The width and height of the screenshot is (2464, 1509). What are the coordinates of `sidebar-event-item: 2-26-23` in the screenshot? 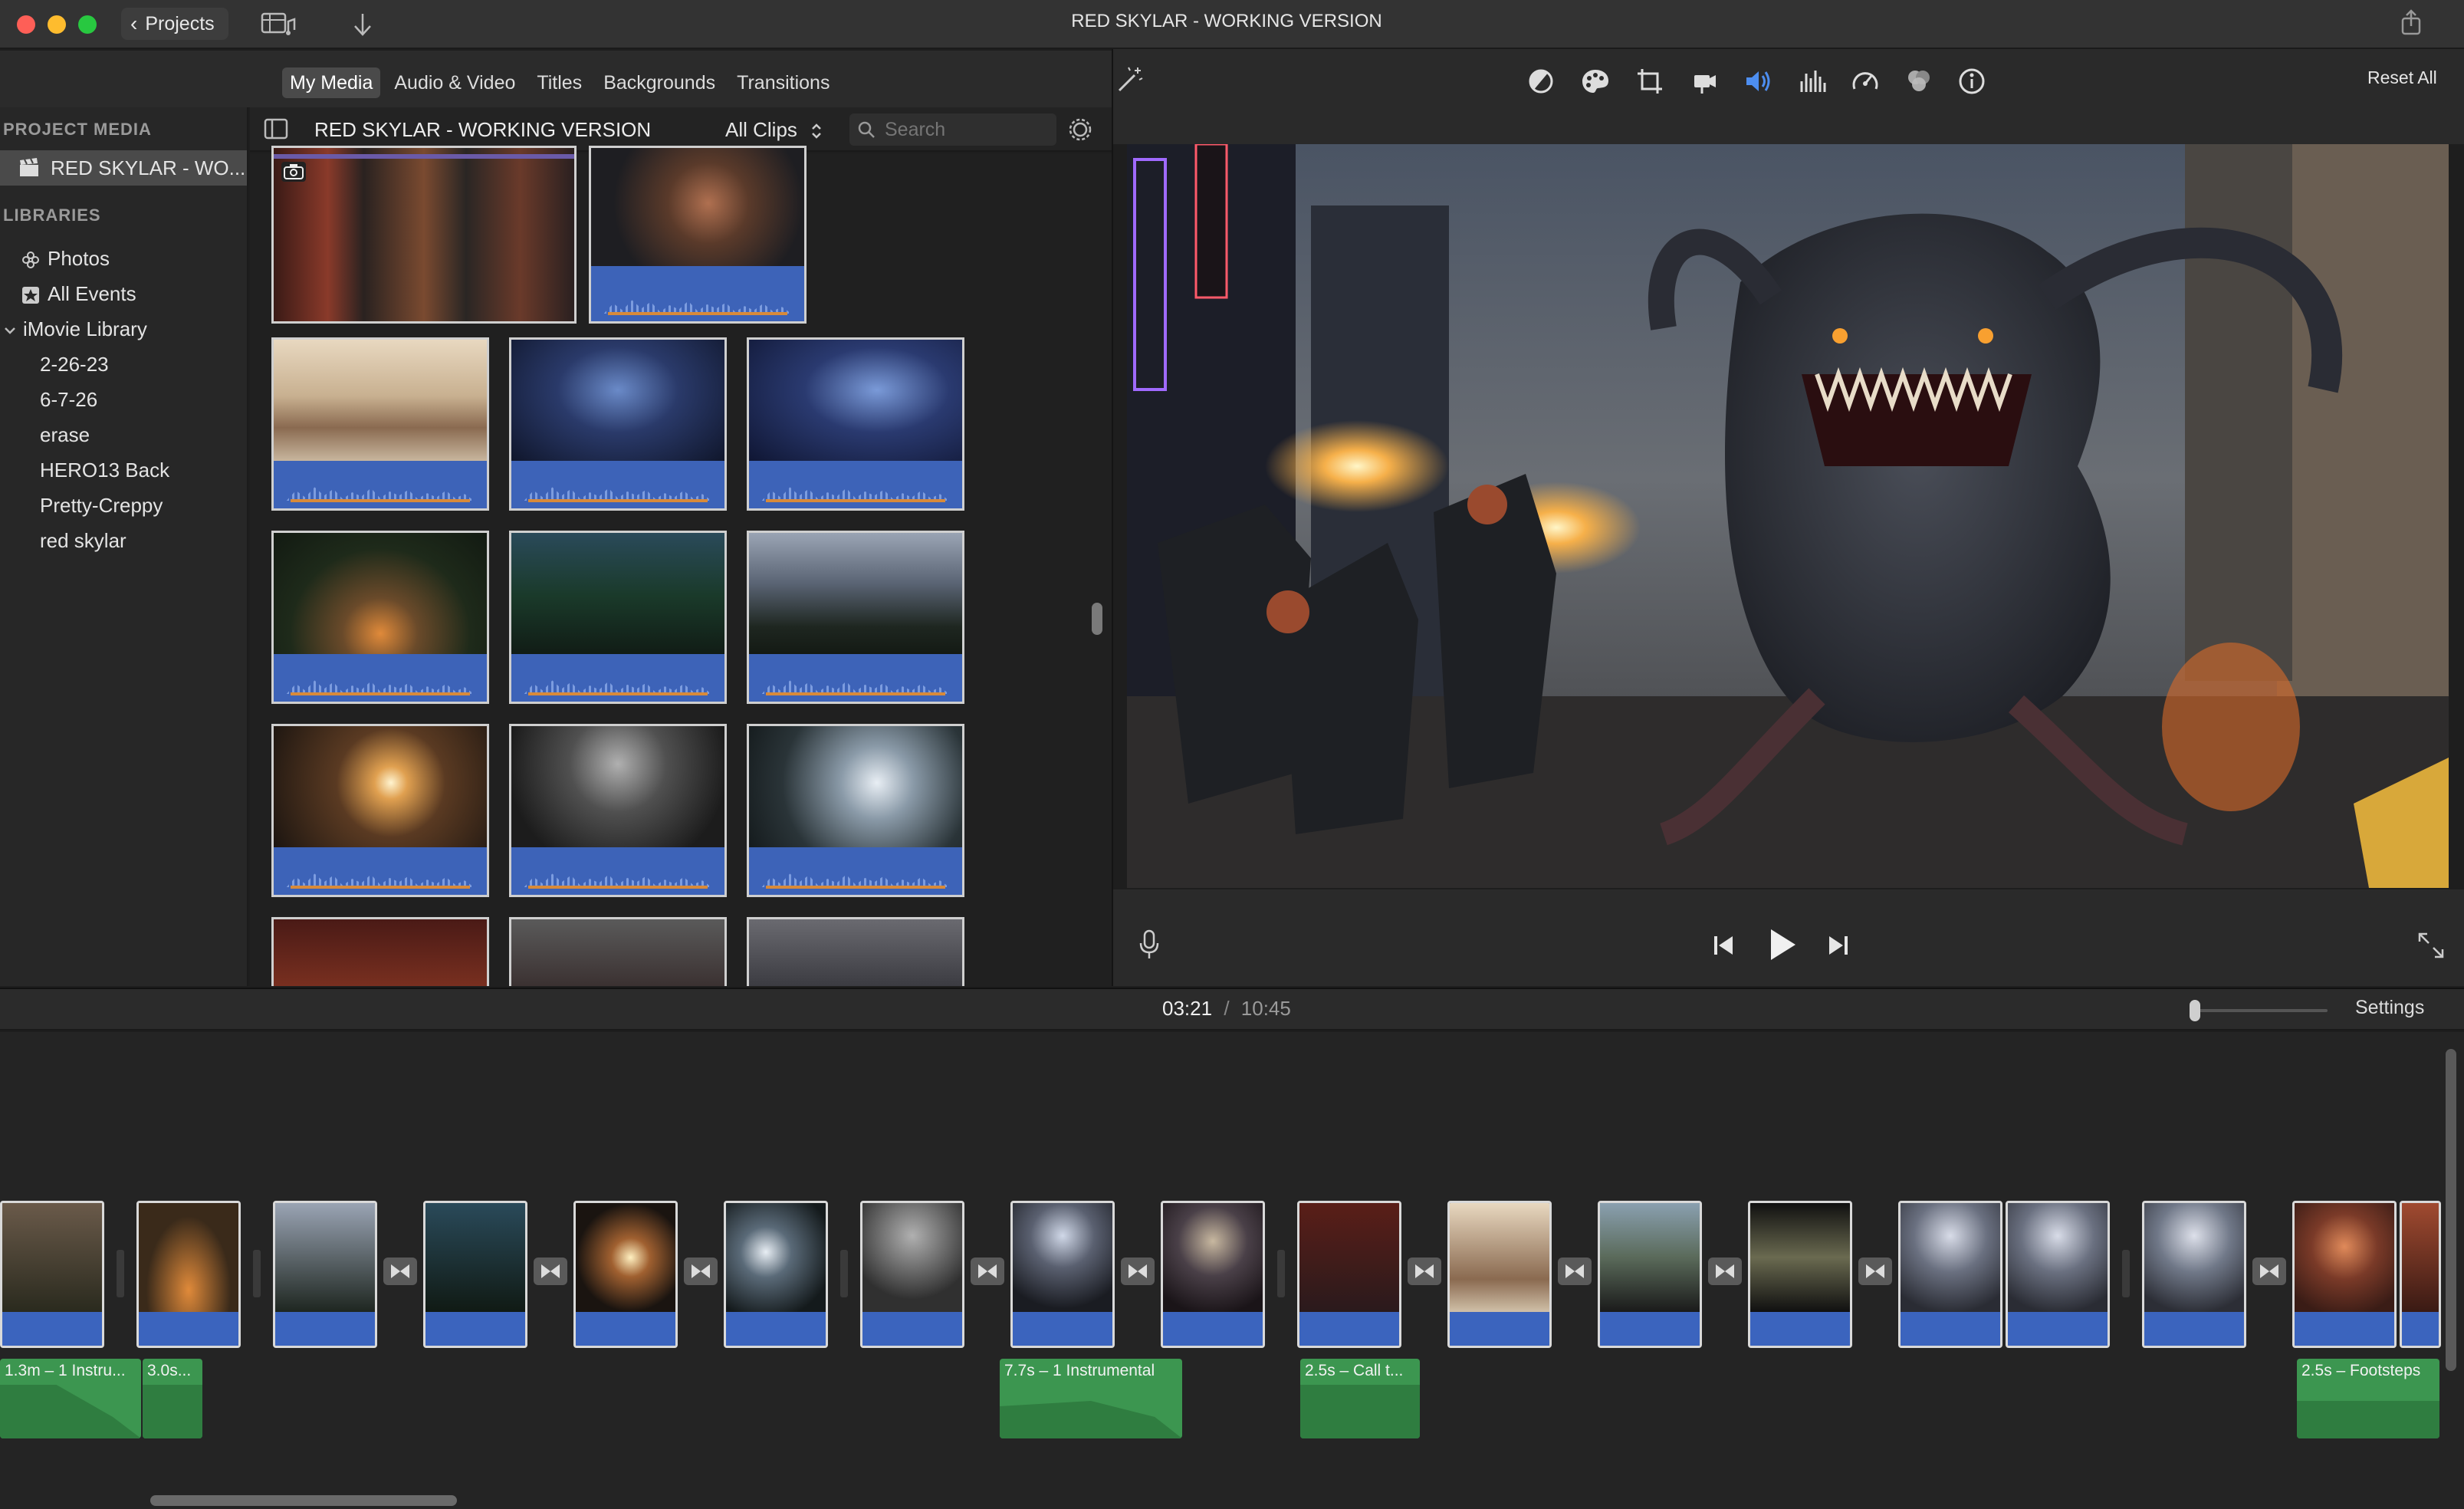 It's located at (74, 364).